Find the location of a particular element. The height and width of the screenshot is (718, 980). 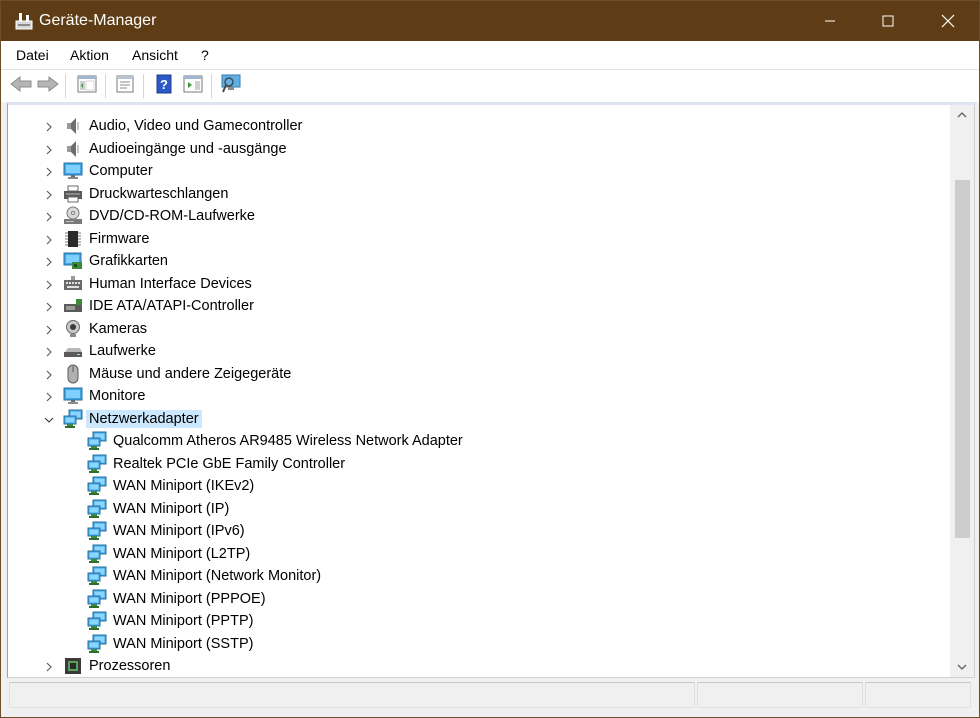

tree-category-human-interface-devices: Human Interface Devices is located at coordinates (478, 284).